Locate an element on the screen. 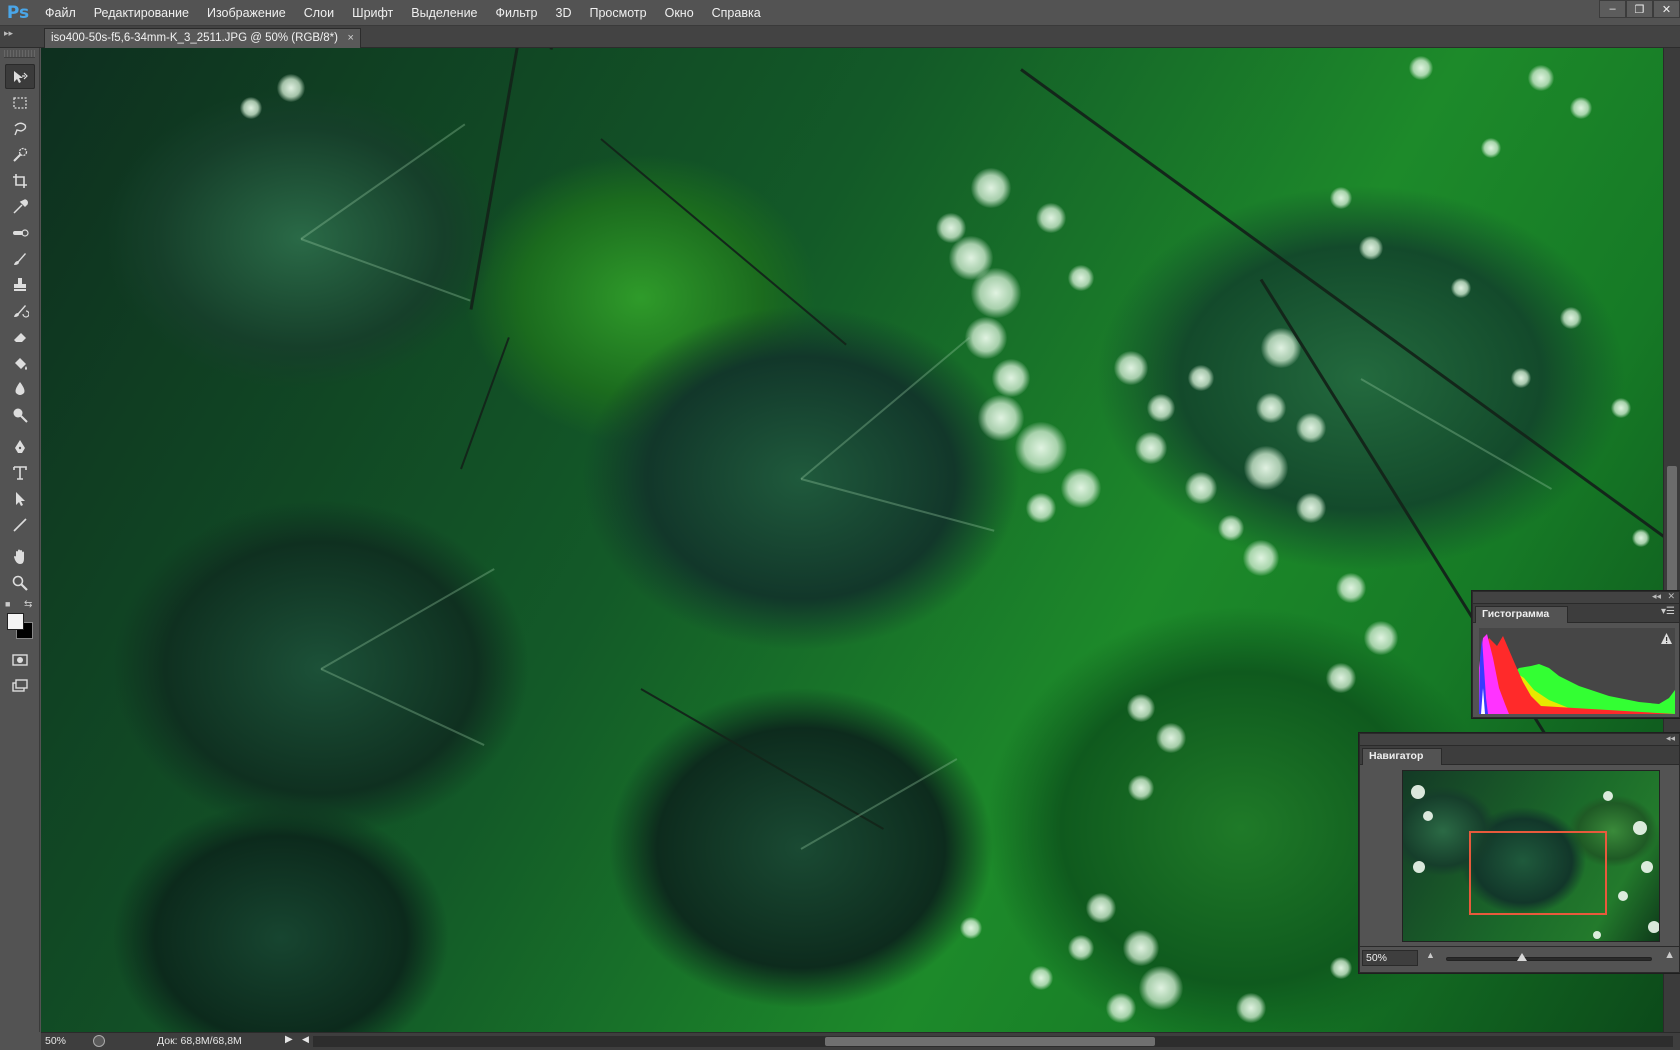  tab-histogram: Гистограмма is located at coordinates (1522, 614).